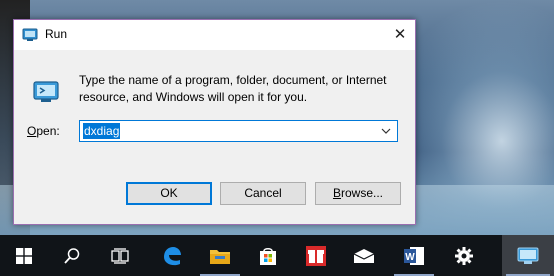 This screenshot has width=554, height=276. Describe the element at coordinates (386, 131) in the screenshot. I see `chevron-down-icon` at that location.